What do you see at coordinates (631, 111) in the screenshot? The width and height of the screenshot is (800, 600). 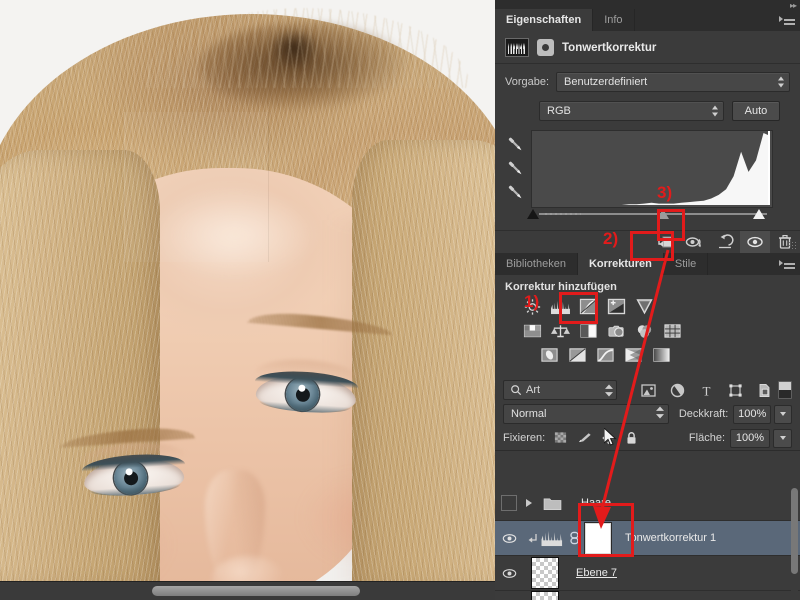 I see `channel-select: RGB` at bounding box center [631, 111].